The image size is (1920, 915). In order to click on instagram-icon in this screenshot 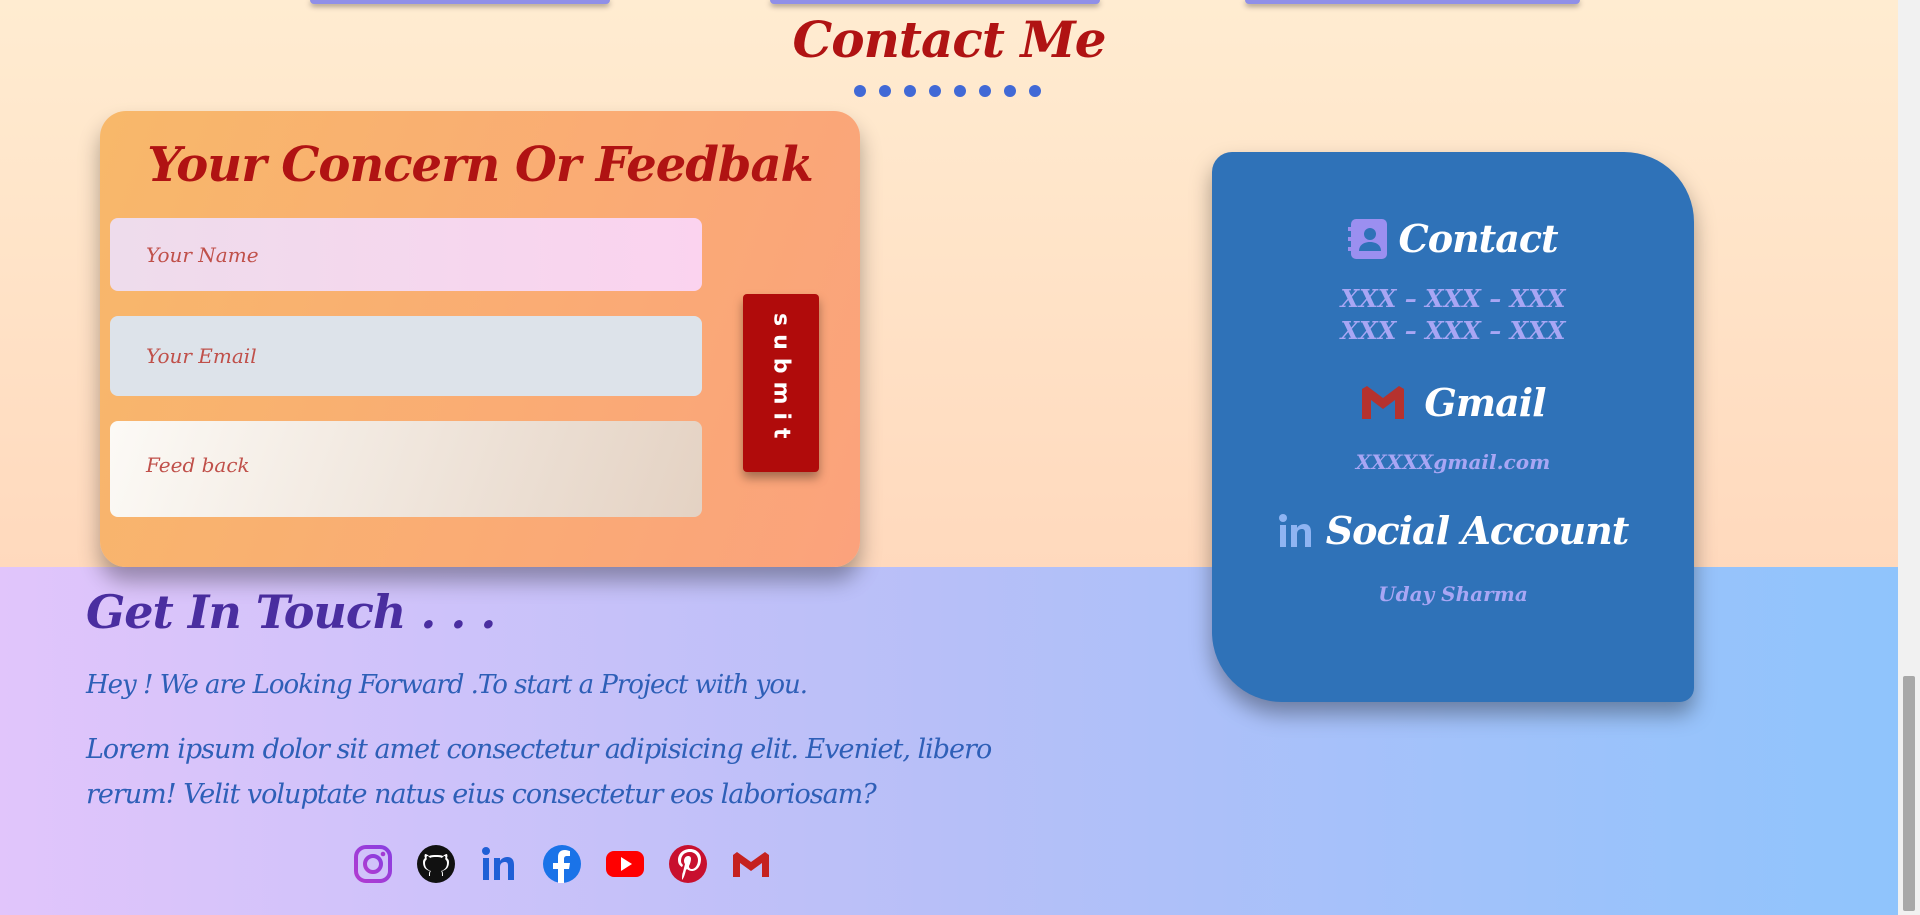, I will do `click(373, 864)`.